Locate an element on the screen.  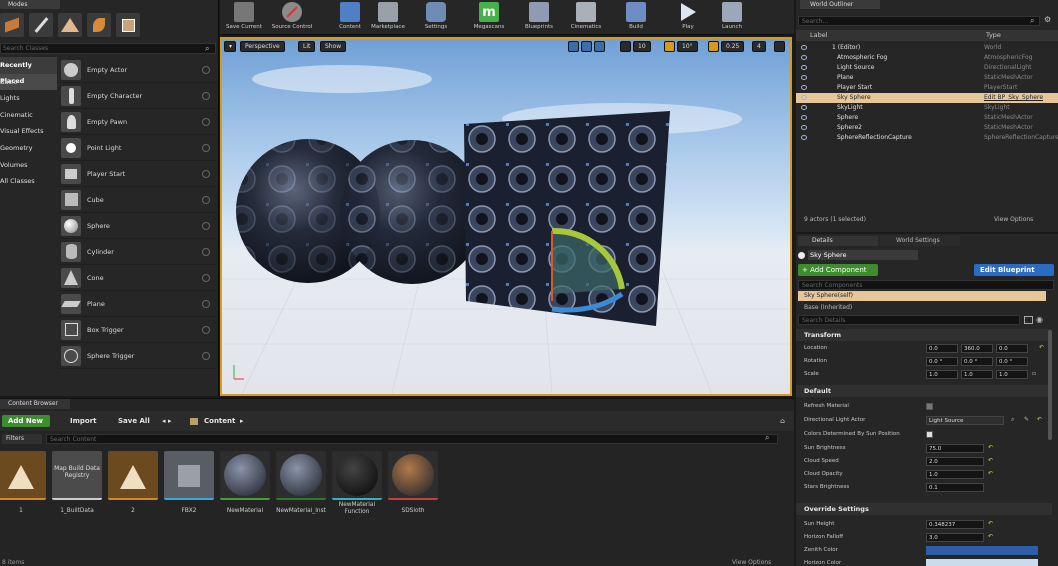
category-recently-placed: Recently Placed is located at coordinates (28, 71).